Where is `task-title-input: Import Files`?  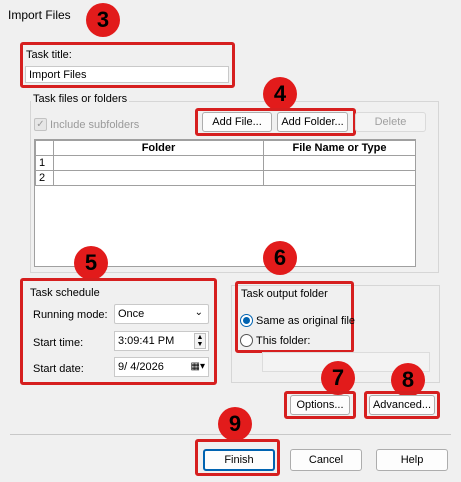 task-title-input: Import Files is located at coordinates (127, 74).